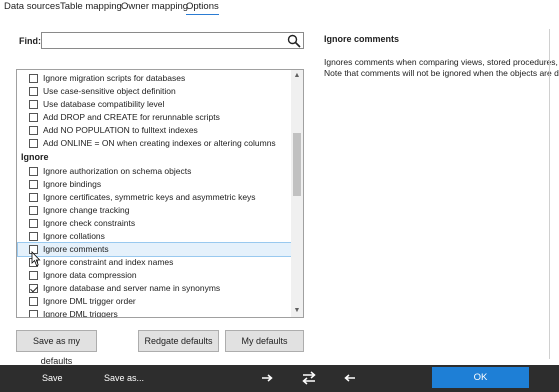  I want to click on option-row: Ignore collations, so click(154, 236).